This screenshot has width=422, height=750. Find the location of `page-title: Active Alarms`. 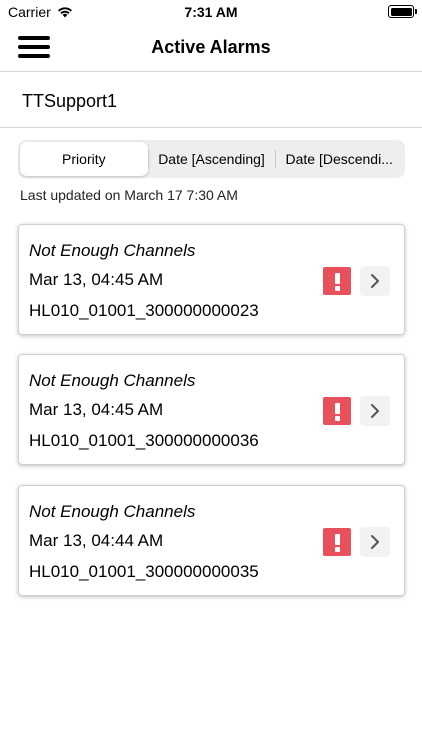

page-title: Active Alarms is located at coordinates (211, 47).